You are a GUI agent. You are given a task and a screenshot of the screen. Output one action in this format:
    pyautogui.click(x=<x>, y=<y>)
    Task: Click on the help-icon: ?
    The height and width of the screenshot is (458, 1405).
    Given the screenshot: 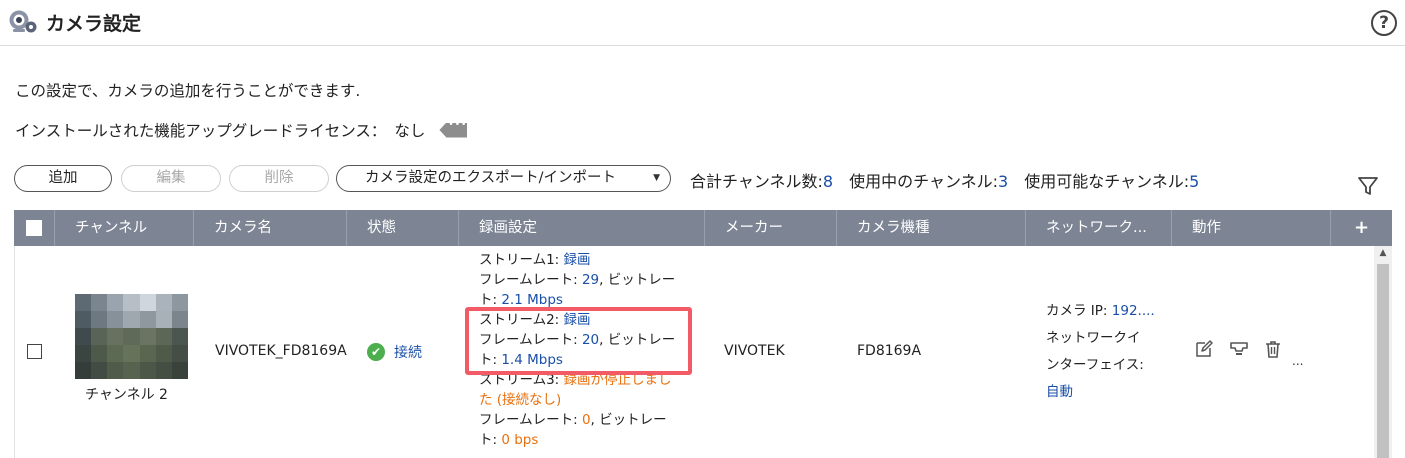 What is the action you would take?
    pyautogui.click(x=1384, y=23)
    